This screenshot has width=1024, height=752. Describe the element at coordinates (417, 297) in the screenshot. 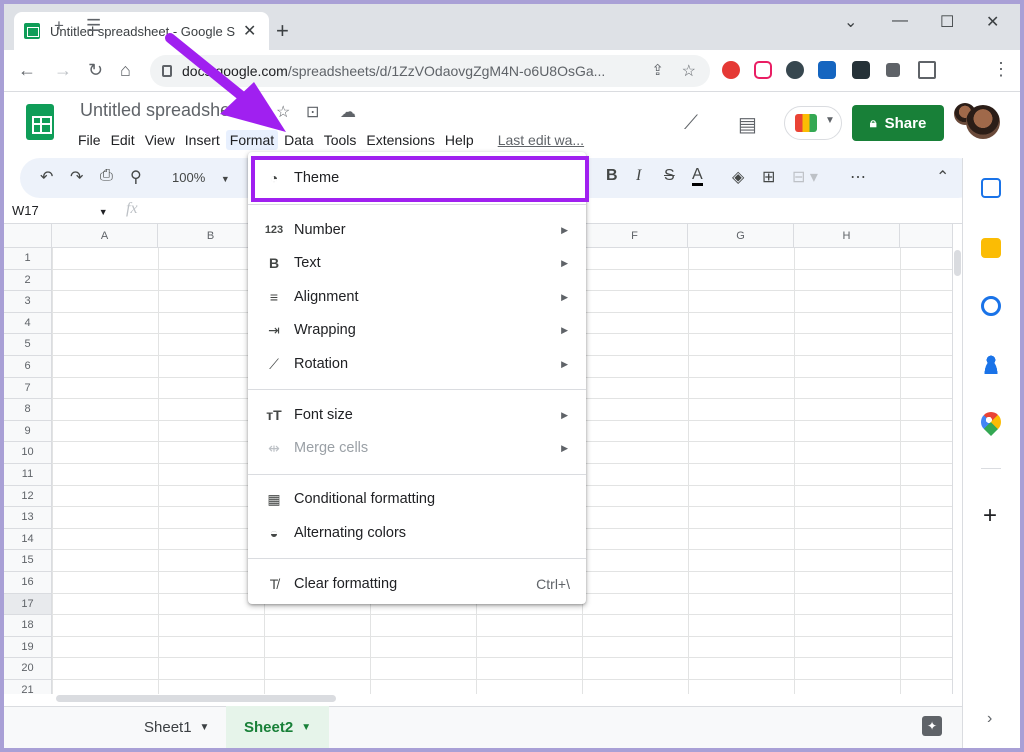

I see `menu-item-alignment: ≡ Alignment ▶` at that location.